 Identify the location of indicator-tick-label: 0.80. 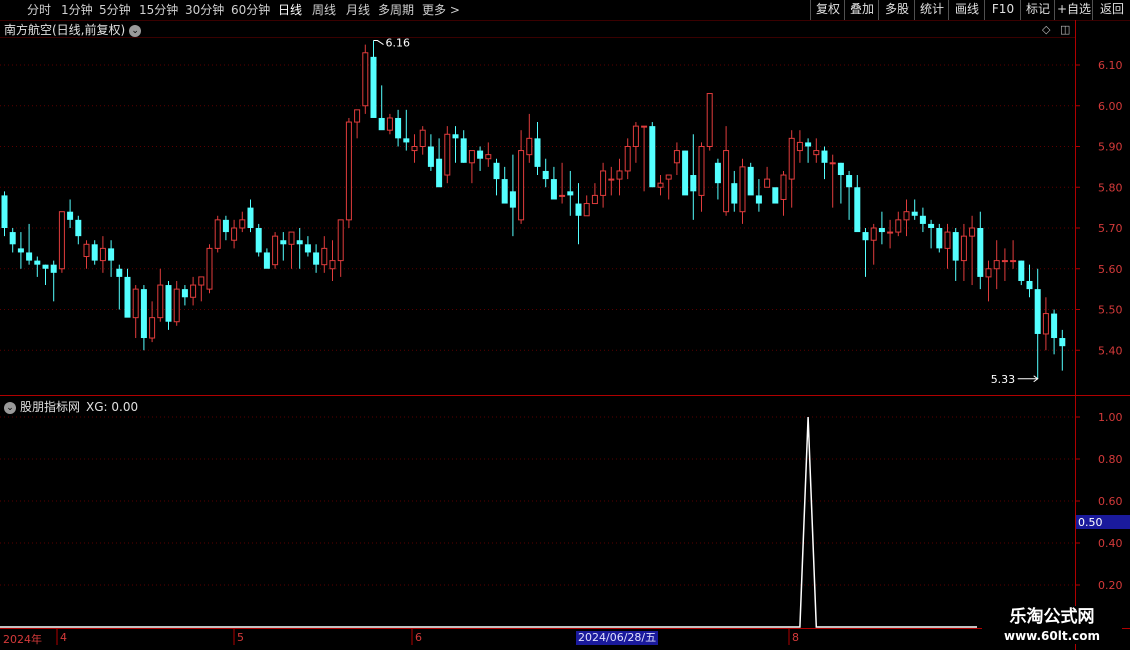
(1110, 459).